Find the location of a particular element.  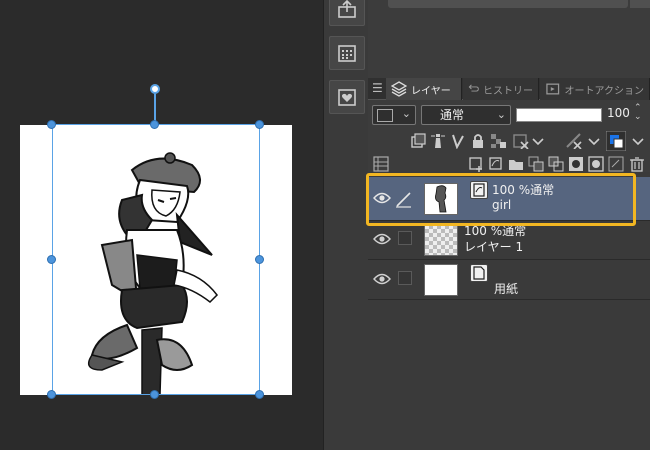

lock-icon is located at coordinates (478, 141).